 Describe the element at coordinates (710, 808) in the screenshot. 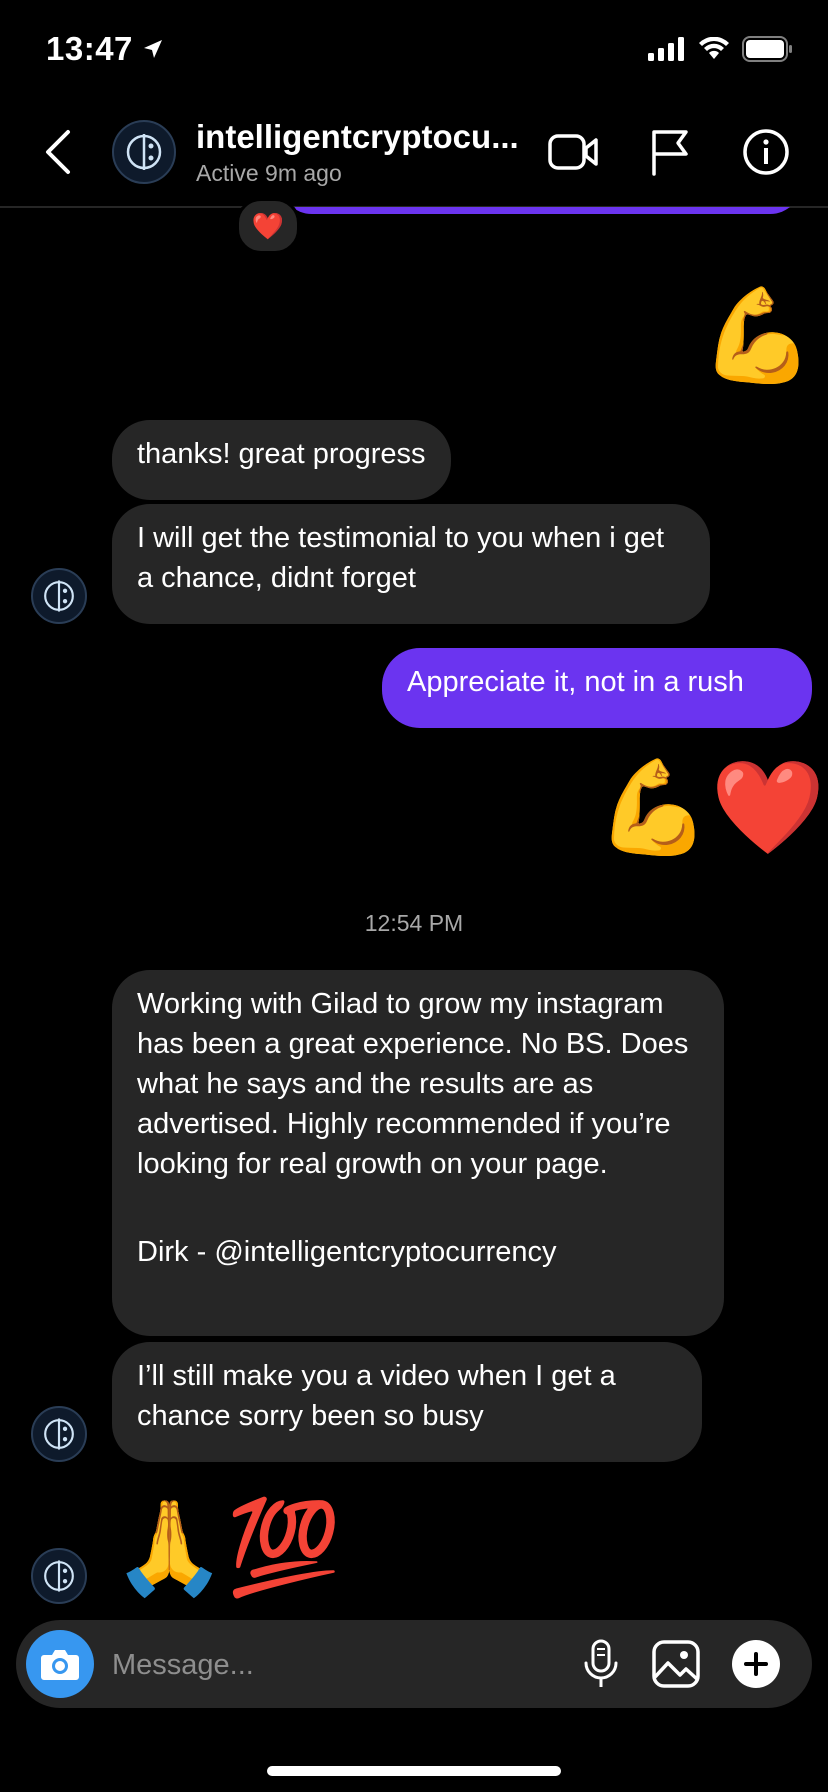

I see `sent-emoji-message: 💪❤️` at that location.